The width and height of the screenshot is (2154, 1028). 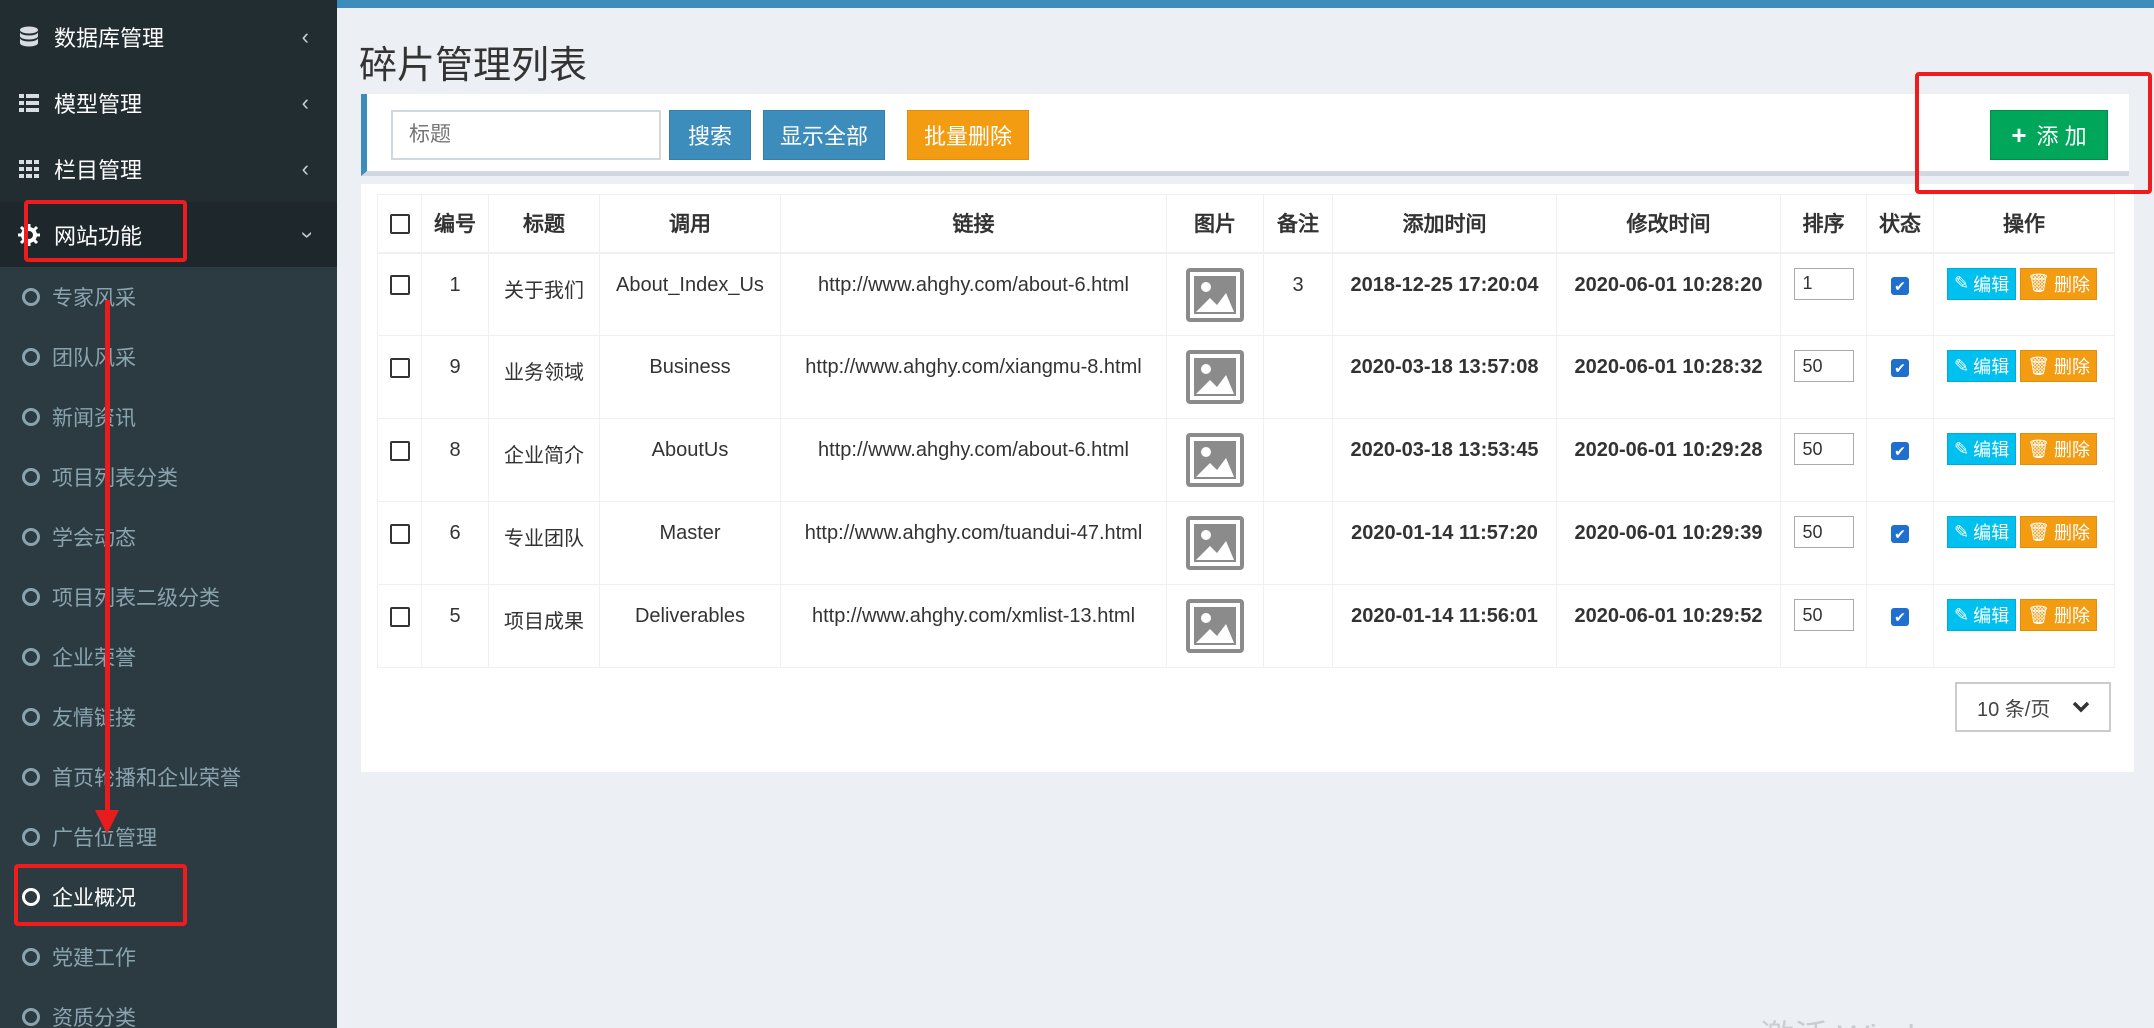 I want to click on sidebar-subitem-label: 党建工作, so click(x=94, y=958).